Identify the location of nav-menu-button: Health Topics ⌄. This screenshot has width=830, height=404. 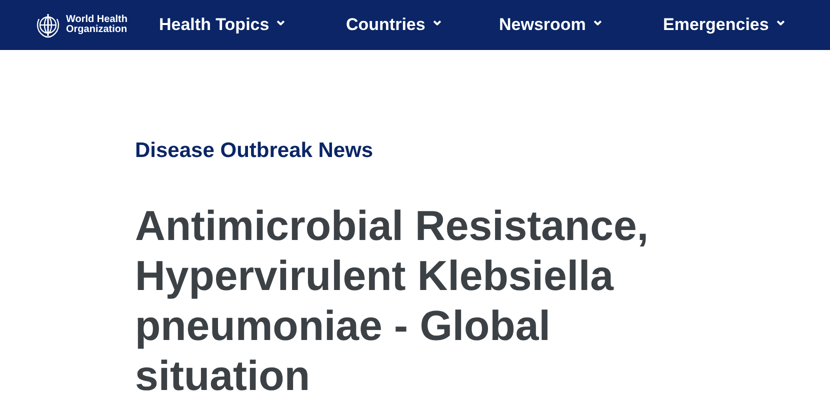
(252, 25).